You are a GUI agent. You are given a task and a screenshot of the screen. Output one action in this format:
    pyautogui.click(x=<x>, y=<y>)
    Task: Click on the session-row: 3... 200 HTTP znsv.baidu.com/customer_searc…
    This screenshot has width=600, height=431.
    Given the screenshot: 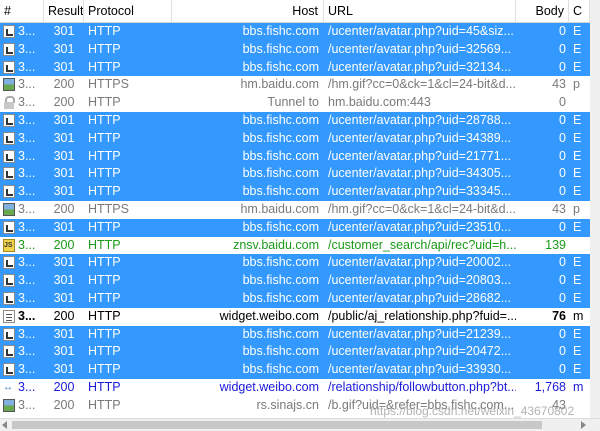 What is the action you would take?
    pyautogui.click(x=300, y=246)
    